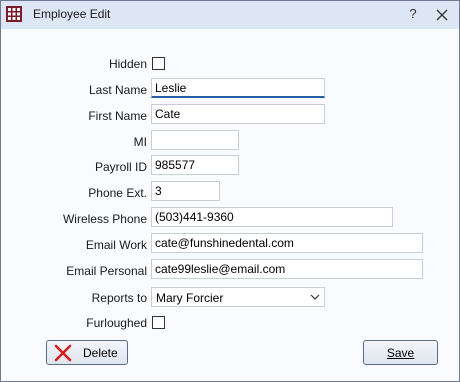  What do you see at coordinates (442, 15) in the screenshot?
I see `close-icon` at bounding box center [442, 15].